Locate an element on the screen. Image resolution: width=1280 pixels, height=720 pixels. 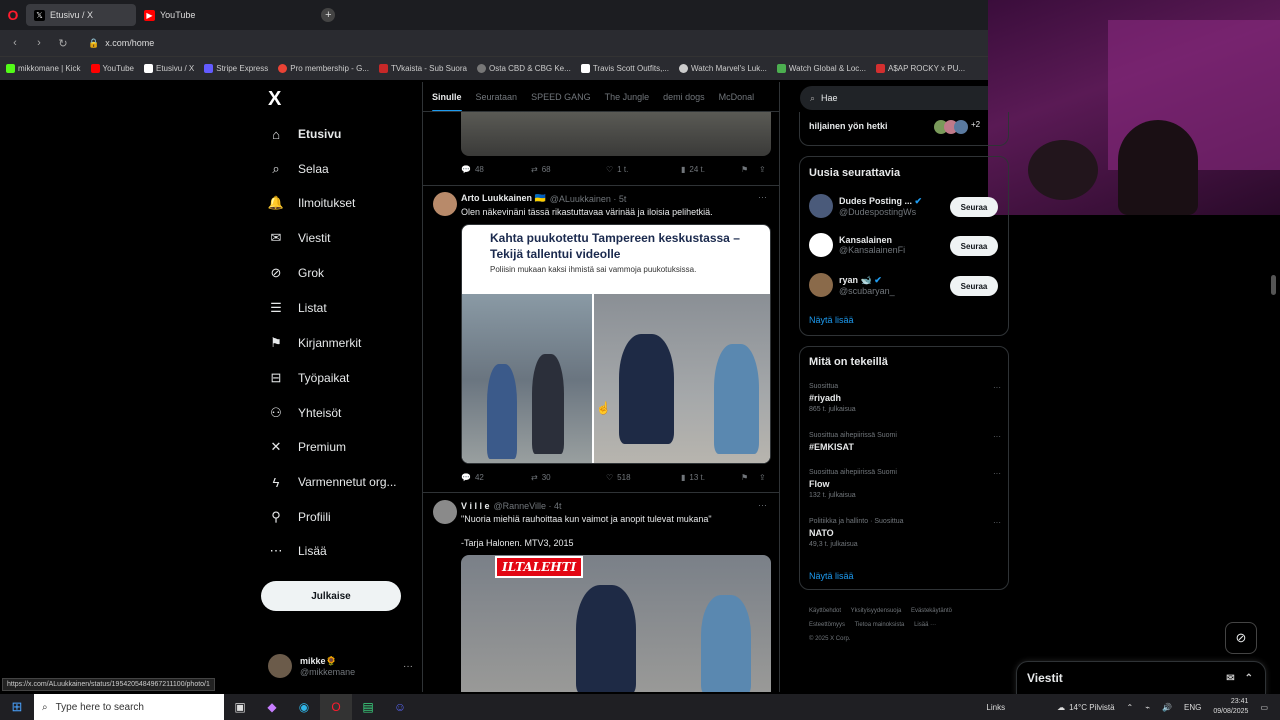
volume-icon: 🔊 is located at coordinates (1167, 707).